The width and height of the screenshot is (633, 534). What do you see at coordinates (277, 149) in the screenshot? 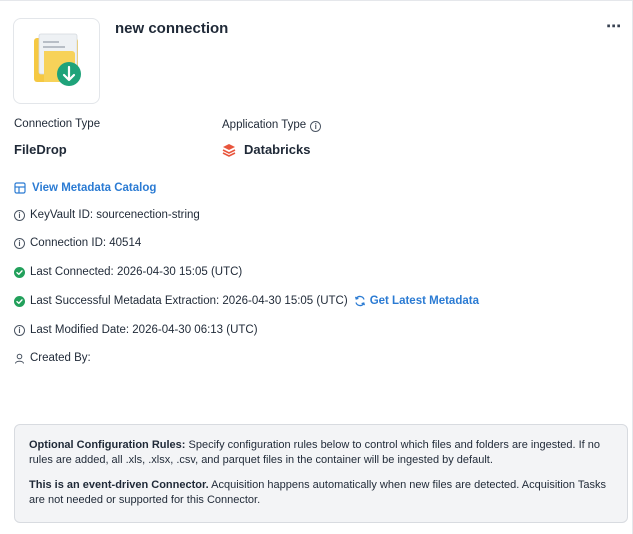
I see `application-type-value: Databricks` at bounding box center [277, 149].